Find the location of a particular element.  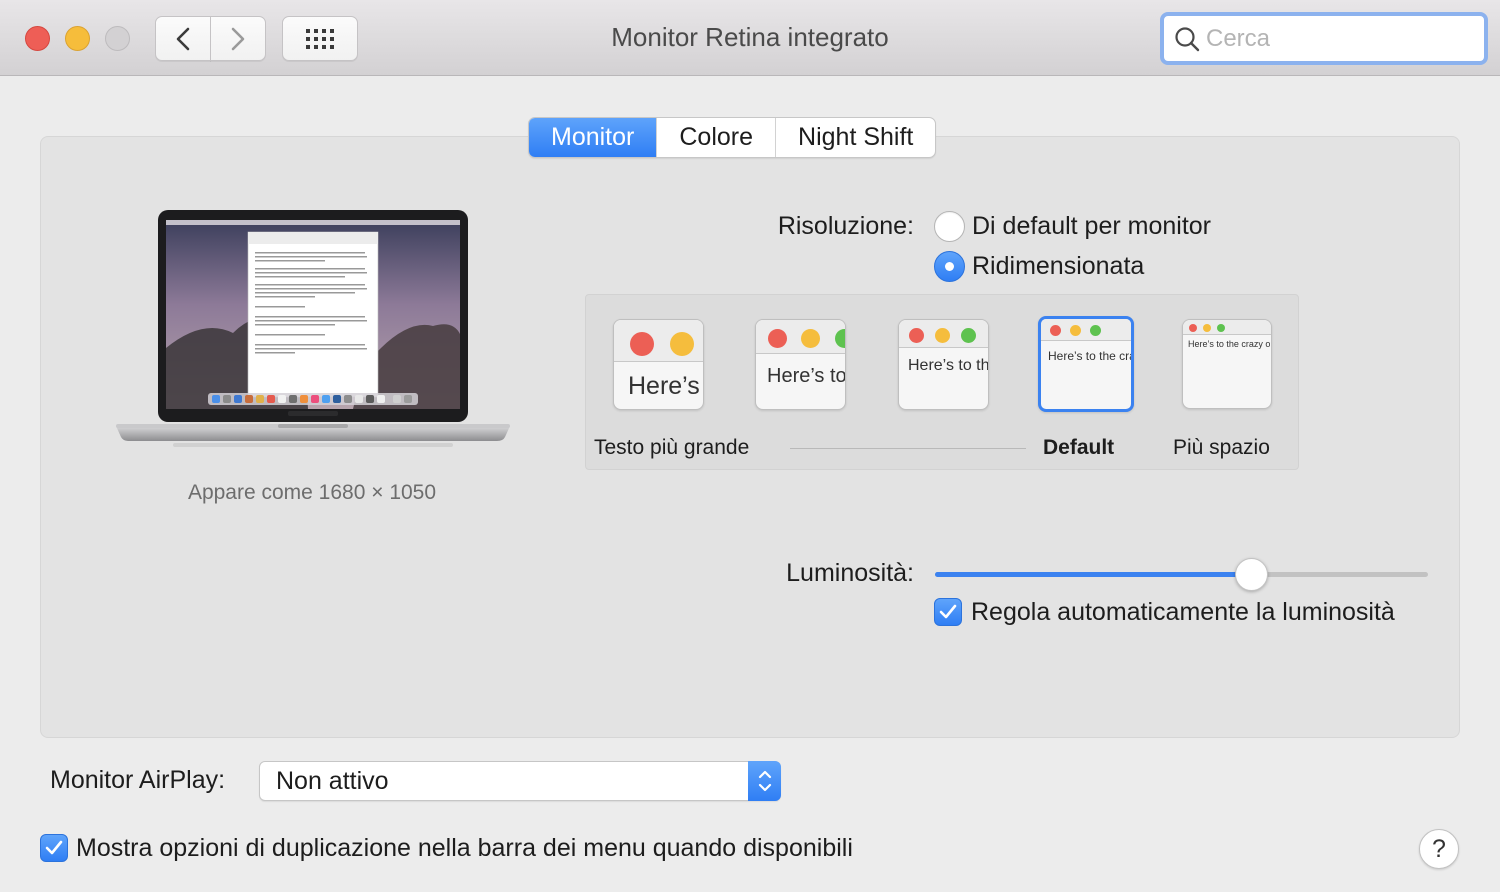

scale-option-larger-text: Here’s to the crazy ones. is located at coordinates (658, 364).